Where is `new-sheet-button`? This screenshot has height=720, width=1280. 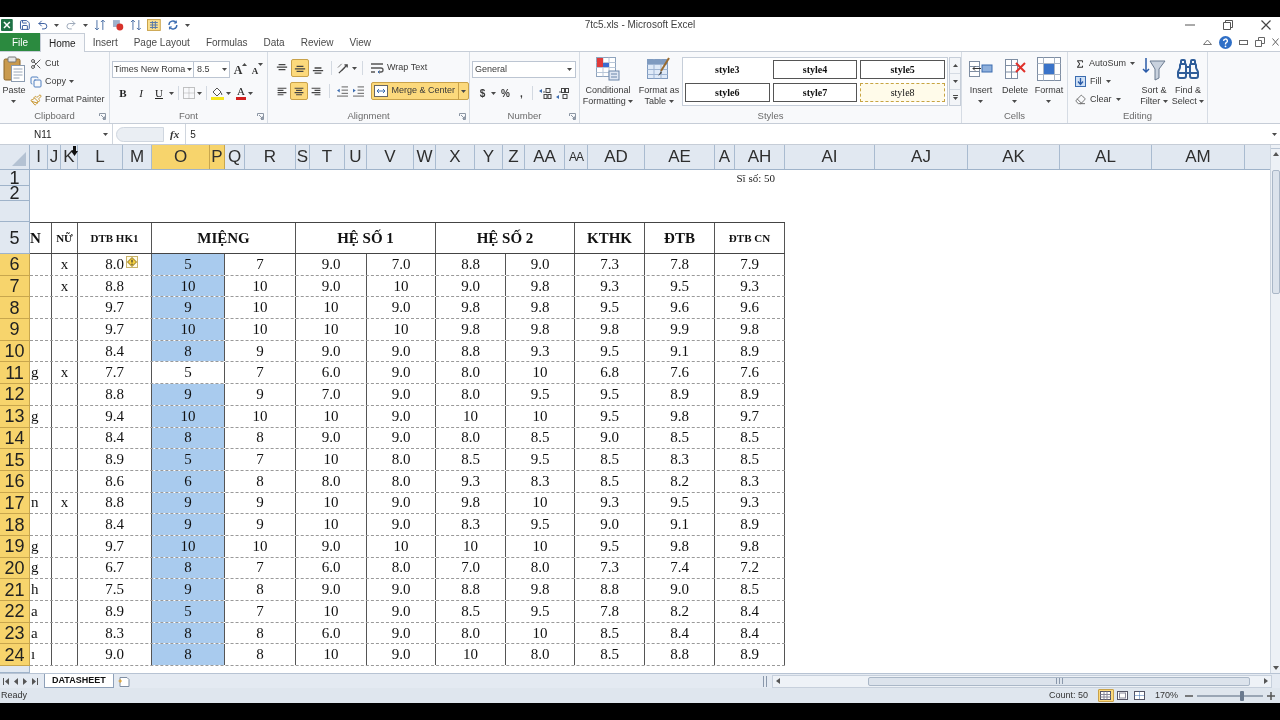
new-sheet-button is located at coordinates (124, 681).